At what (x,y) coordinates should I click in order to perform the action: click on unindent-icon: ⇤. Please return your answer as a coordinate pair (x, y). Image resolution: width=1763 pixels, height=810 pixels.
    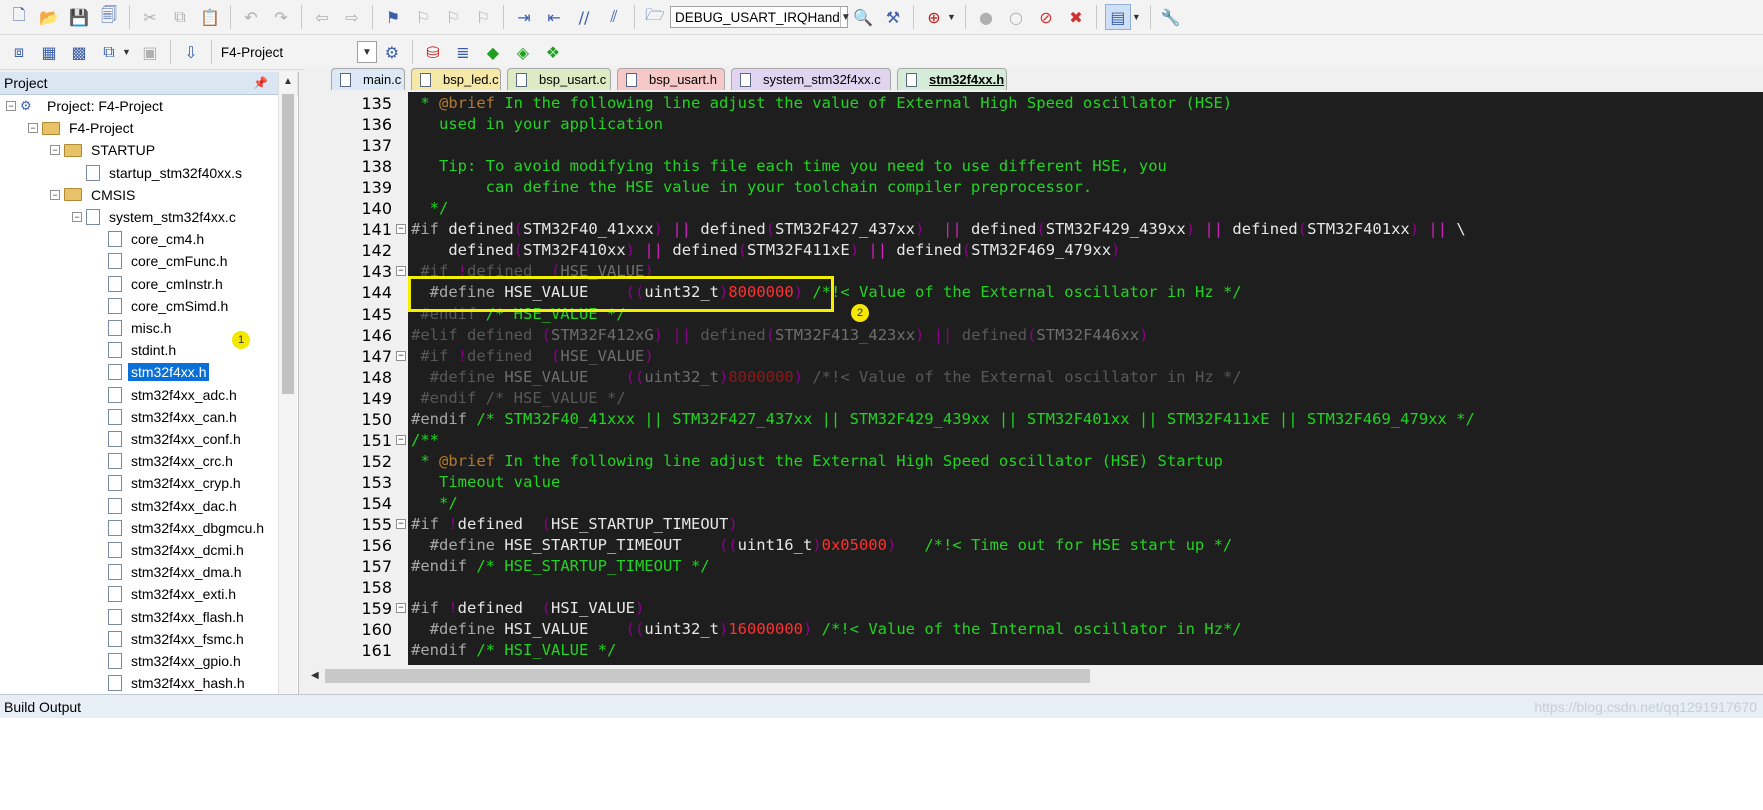
    Looking at the image, I should click on (554, 17).